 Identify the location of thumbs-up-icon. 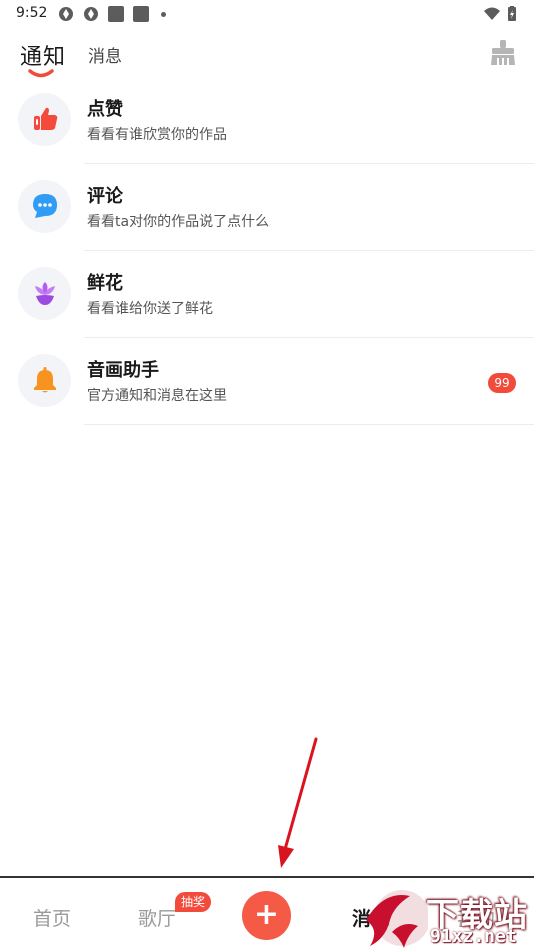
(46, 118).